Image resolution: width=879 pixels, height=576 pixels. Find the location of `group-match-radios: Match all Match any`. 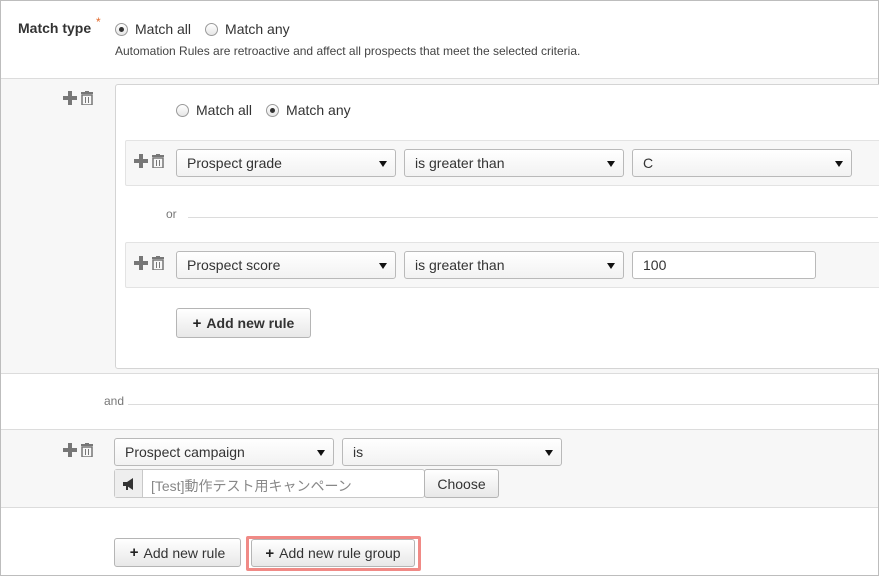

group-match-radios: Match all Match any is located at coordinates (270, 110).